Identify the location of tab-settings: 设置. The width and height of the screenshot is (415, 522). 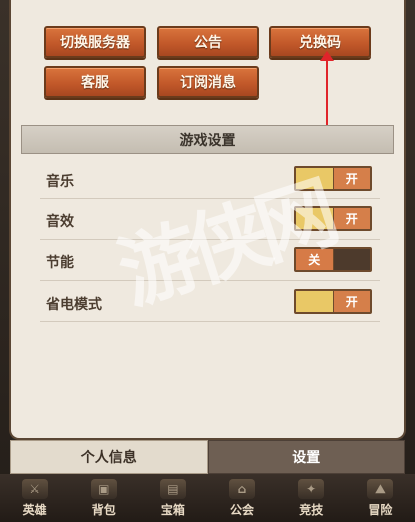
(306, 457).